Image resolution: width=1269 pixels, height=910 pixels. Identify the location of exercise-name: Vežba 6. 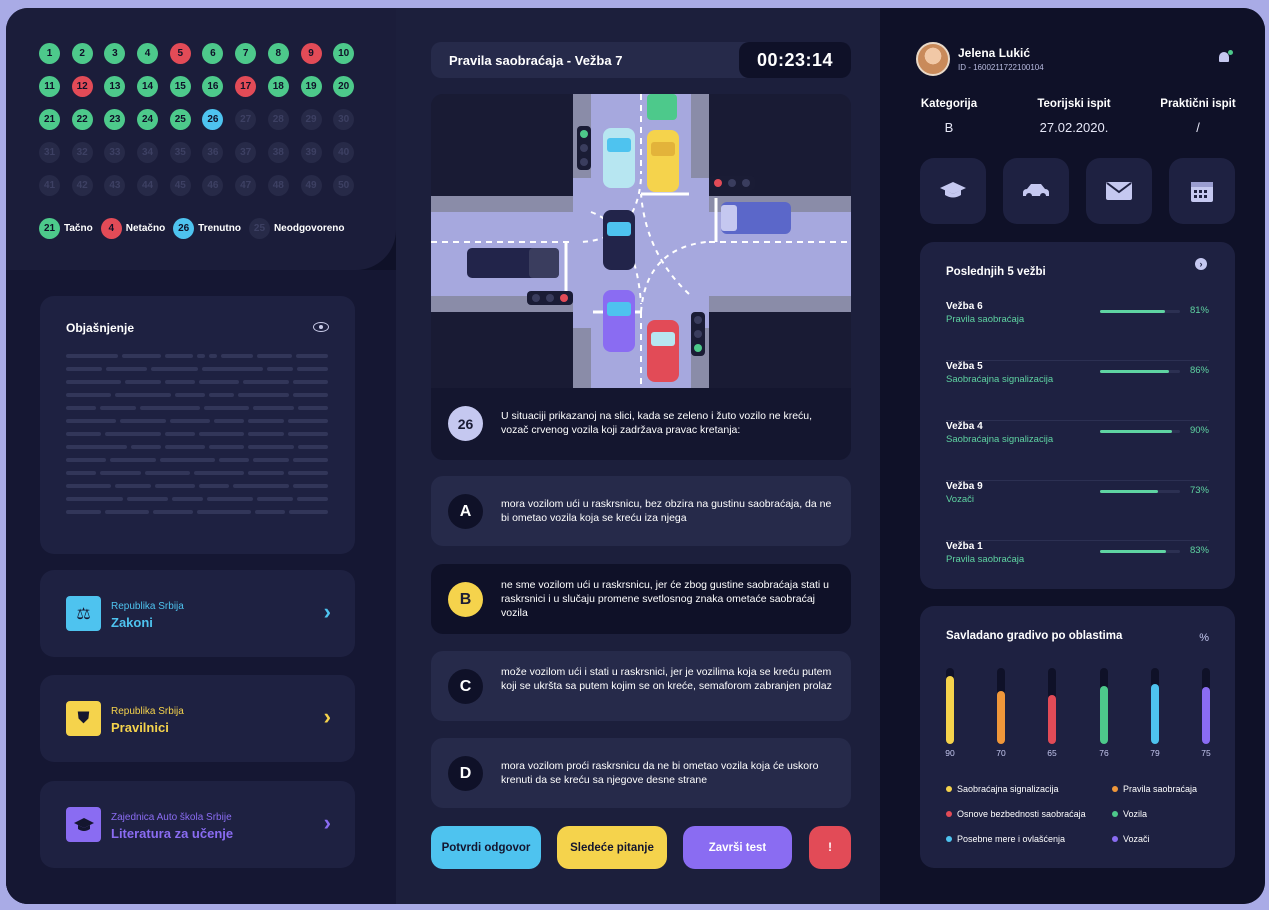
(964, 306).